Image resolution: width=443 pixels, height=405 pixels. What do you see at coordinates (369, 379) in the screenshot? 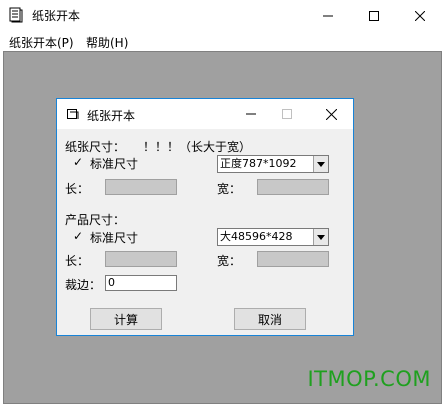
I see `watermark: ITMOP.COM` at bounding box center [369, 379].